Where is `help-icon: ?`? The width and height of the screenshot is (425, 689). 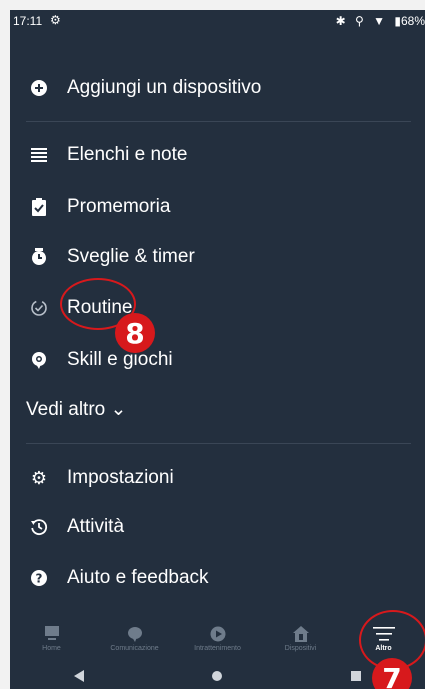 help-icon: ? is located at coordinates (39, 578).